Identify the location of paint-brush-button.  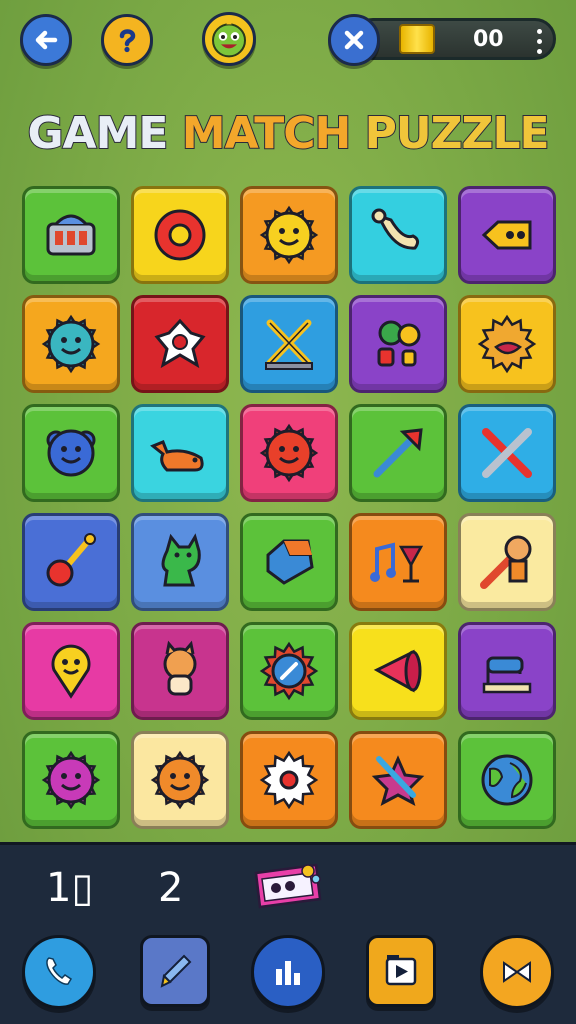
(175, 971).